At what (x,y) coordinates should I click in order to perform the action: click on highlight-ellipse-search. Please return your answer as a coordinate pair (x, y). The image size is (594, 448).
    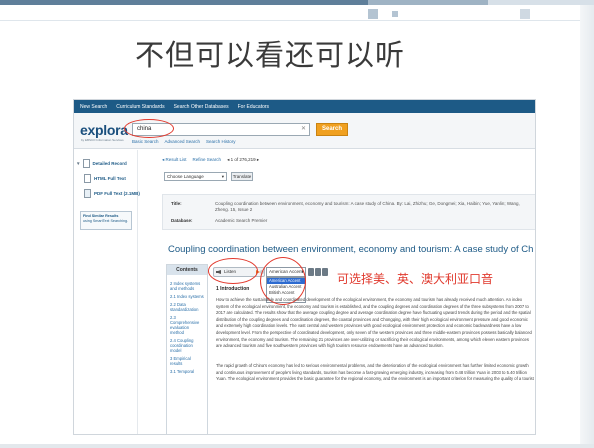
    Looking at the image, I should click on (149, 128).